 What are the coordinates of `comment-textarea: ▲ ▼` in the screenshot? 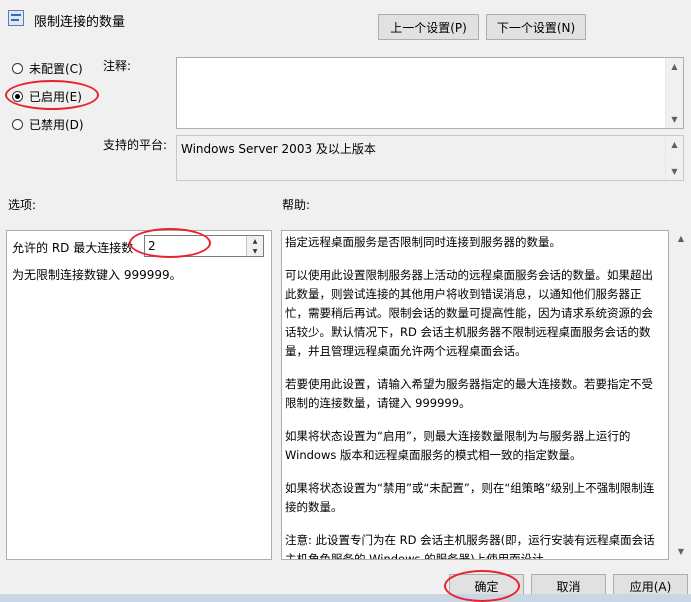 It's located at (430, 93).